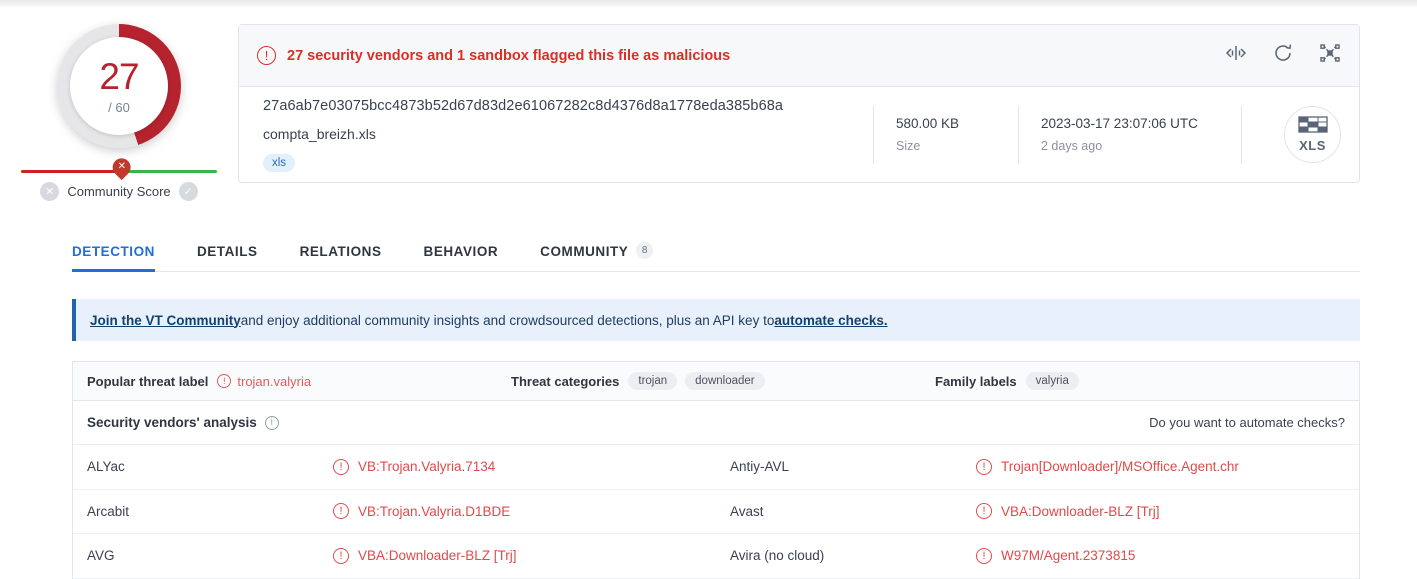 The height and width of the screenshot is (579, 1417). What do you see at coordinates (50, 191) in the screenshot?
I see `thumbs-down-icon: ✕` at bounding box center [50, 191].